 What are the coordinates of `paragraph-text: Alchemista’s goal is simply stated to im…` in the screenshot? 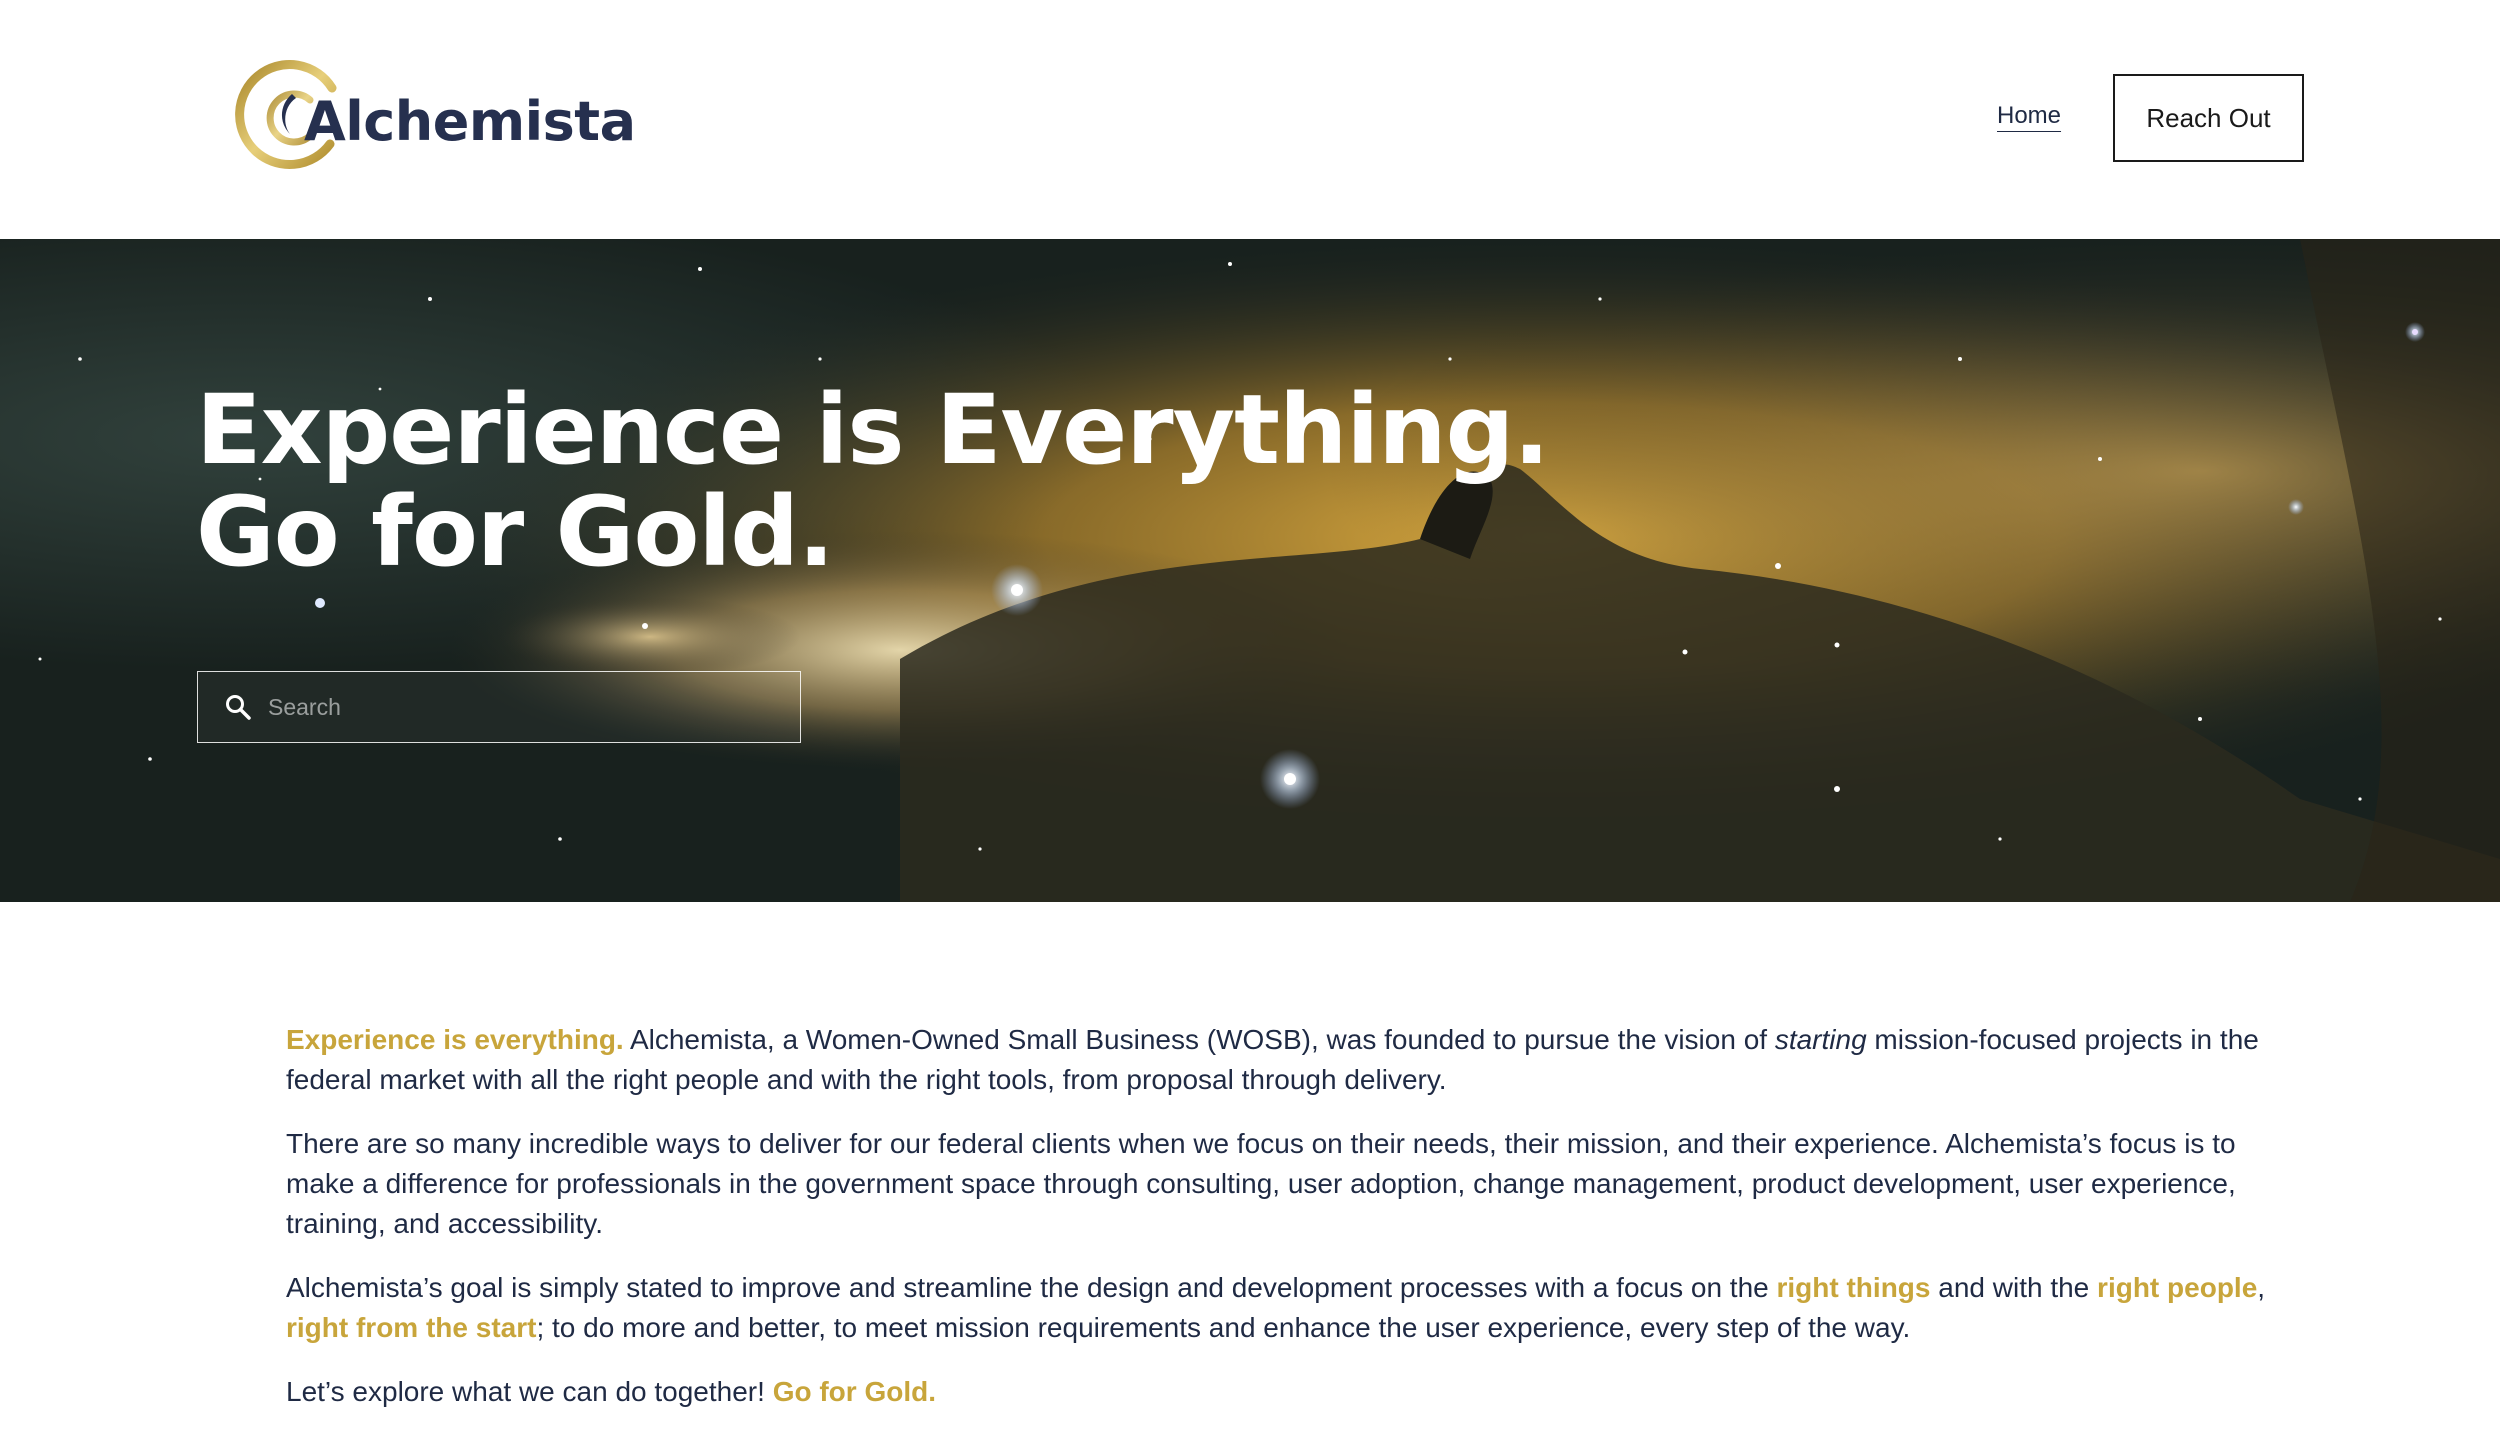 It's located at (1031, 1287).